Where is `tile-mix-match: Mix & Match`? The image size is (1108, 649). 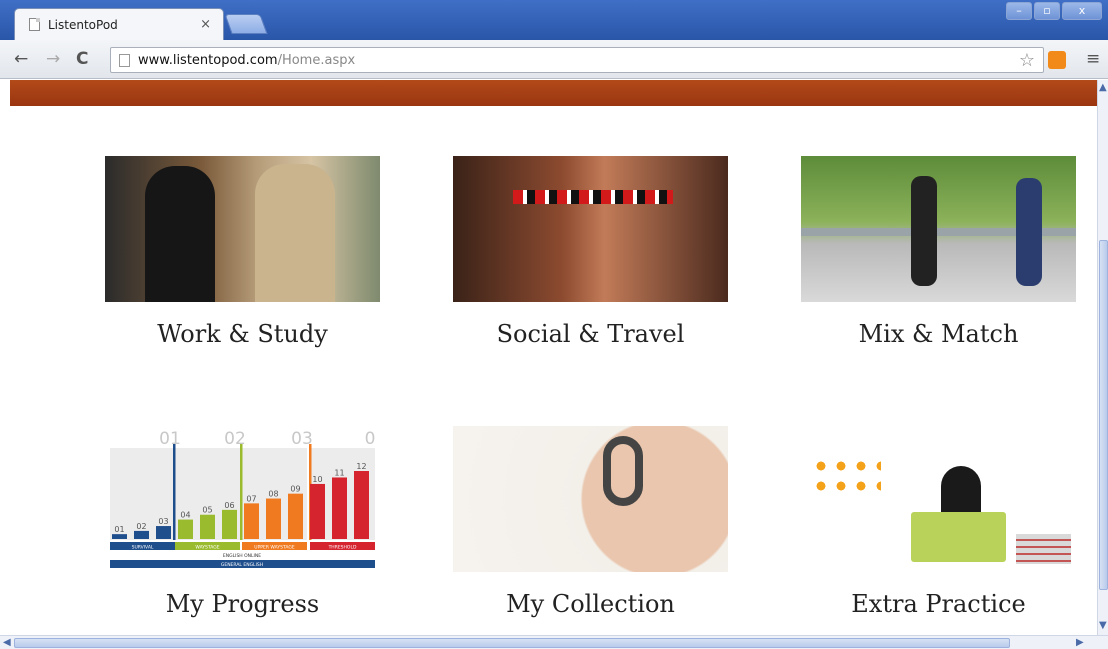
tile-mix-match: Mix & Match is located at coordinates (938, 252).